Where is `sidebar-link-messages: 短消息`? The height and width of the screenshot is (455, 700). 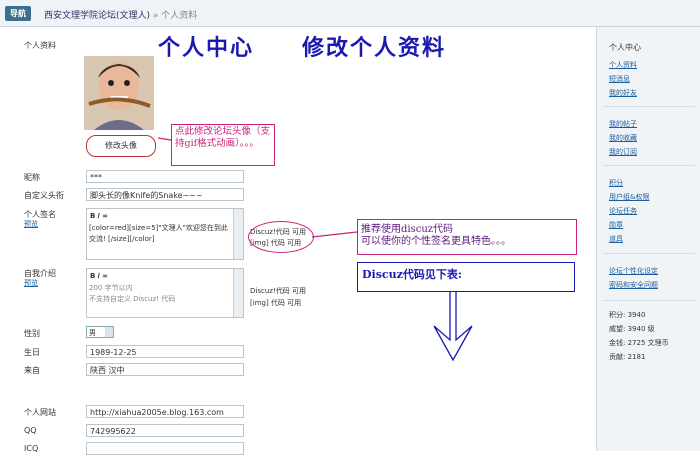 sidebar-link-messages: 短消息 is located at coordinates (619, 79).